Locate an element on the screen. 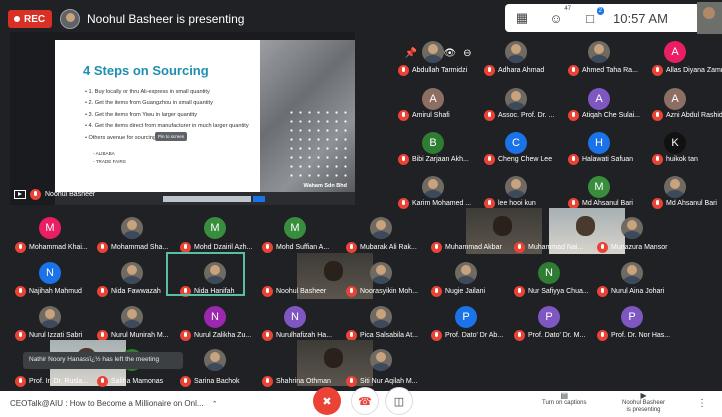  participants-count: 47 is located at coordinates (567, 9).